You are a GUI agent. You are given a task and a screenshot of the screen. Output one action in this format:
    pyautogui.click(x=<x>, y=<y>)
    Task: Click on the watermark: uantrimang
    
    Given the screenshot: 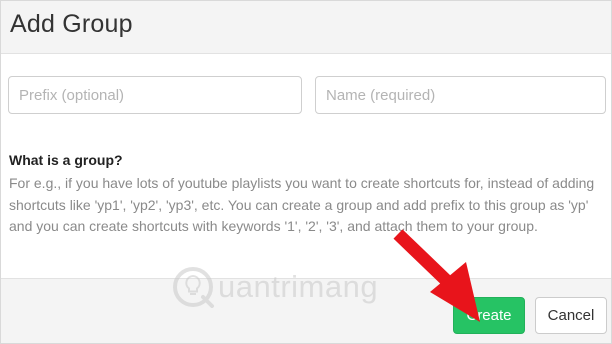 What is the action you would take?
    pyautogui.click(x=274, y=287)
    